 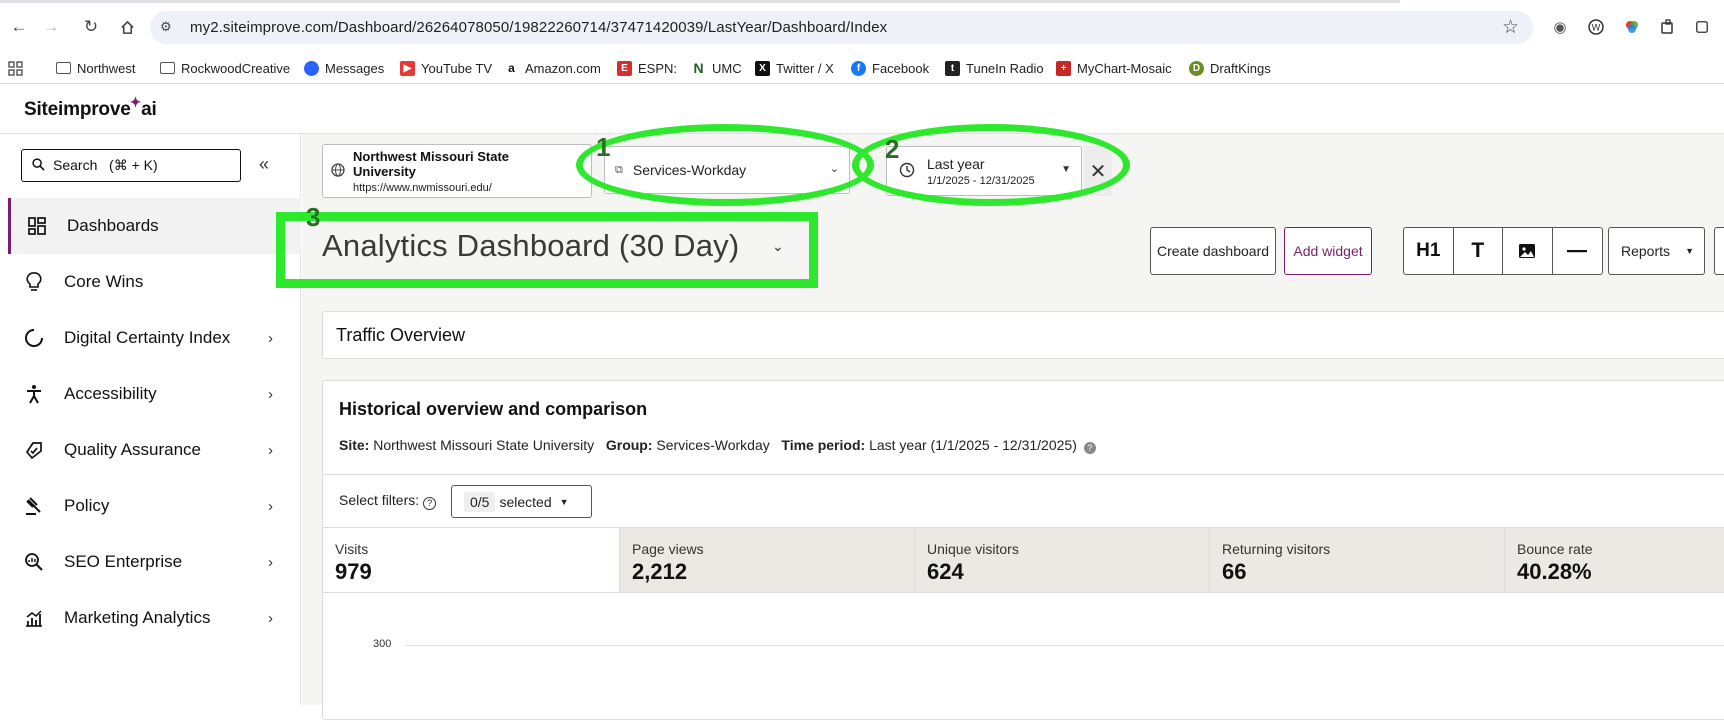 What do you see at coordinates (1064, 645) in the screenshot?
I see `gridline` at bounding box center [1064, 645].